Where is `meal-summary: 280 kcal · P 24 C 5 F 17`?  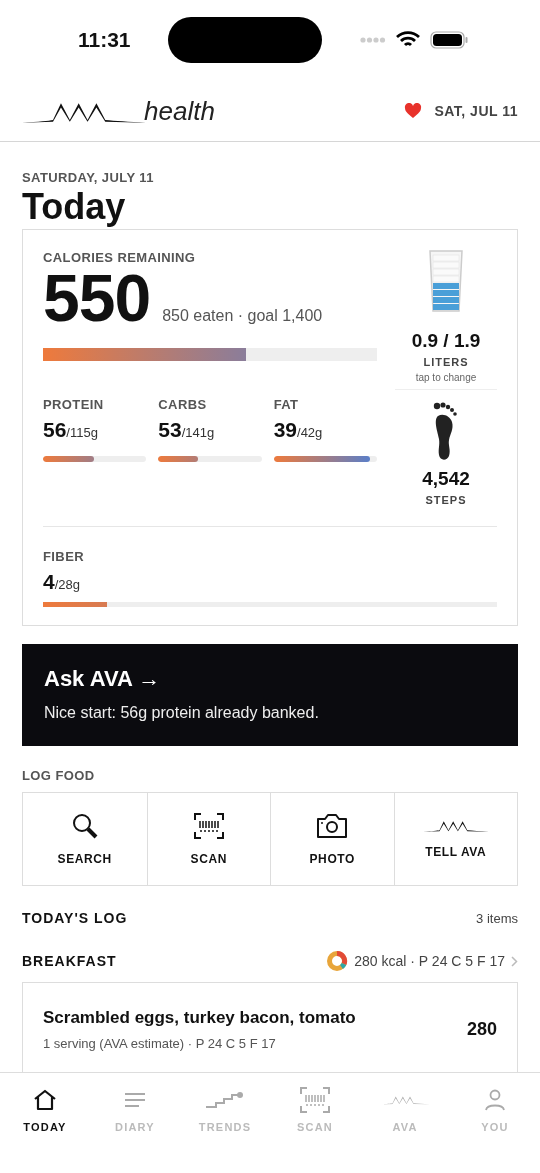 meal-summary: 280 kcal · P 24 C 5 F 17 is located at coordinates (429, 961).